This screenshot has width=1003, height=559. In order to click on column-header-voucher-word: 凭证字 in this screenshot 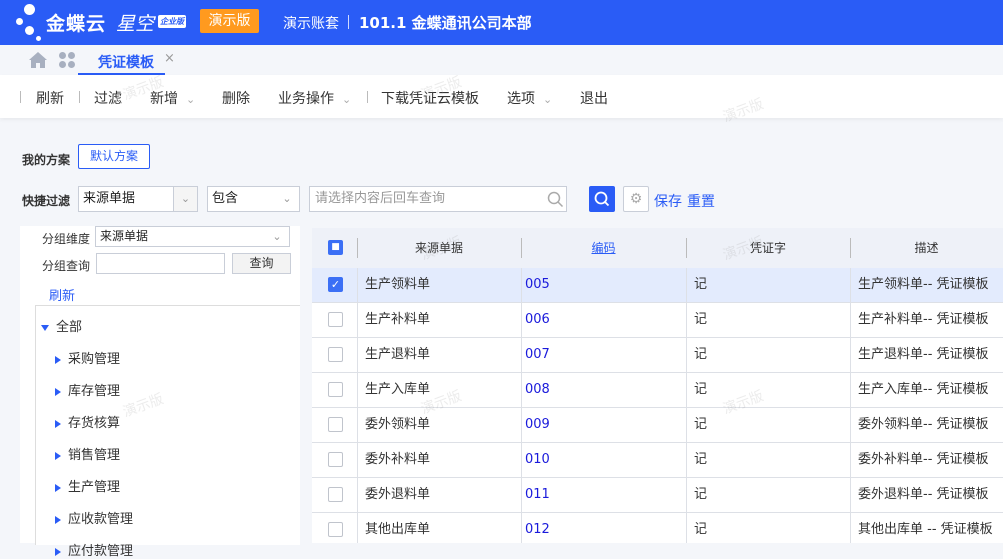, I will do `click(768, 248)`.